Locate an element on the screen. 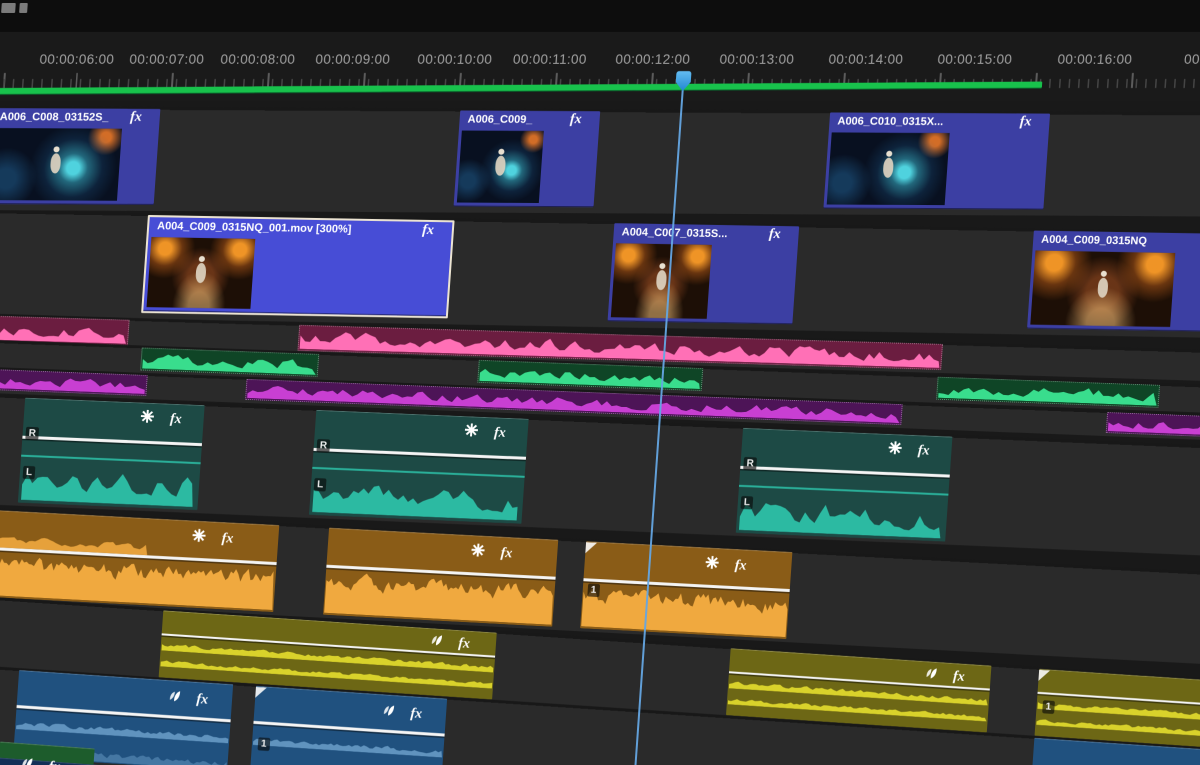 The height and width of the screenshot is (765, 1200). clip-header: A006_C009_ fx is located at coordinates (529, 120).